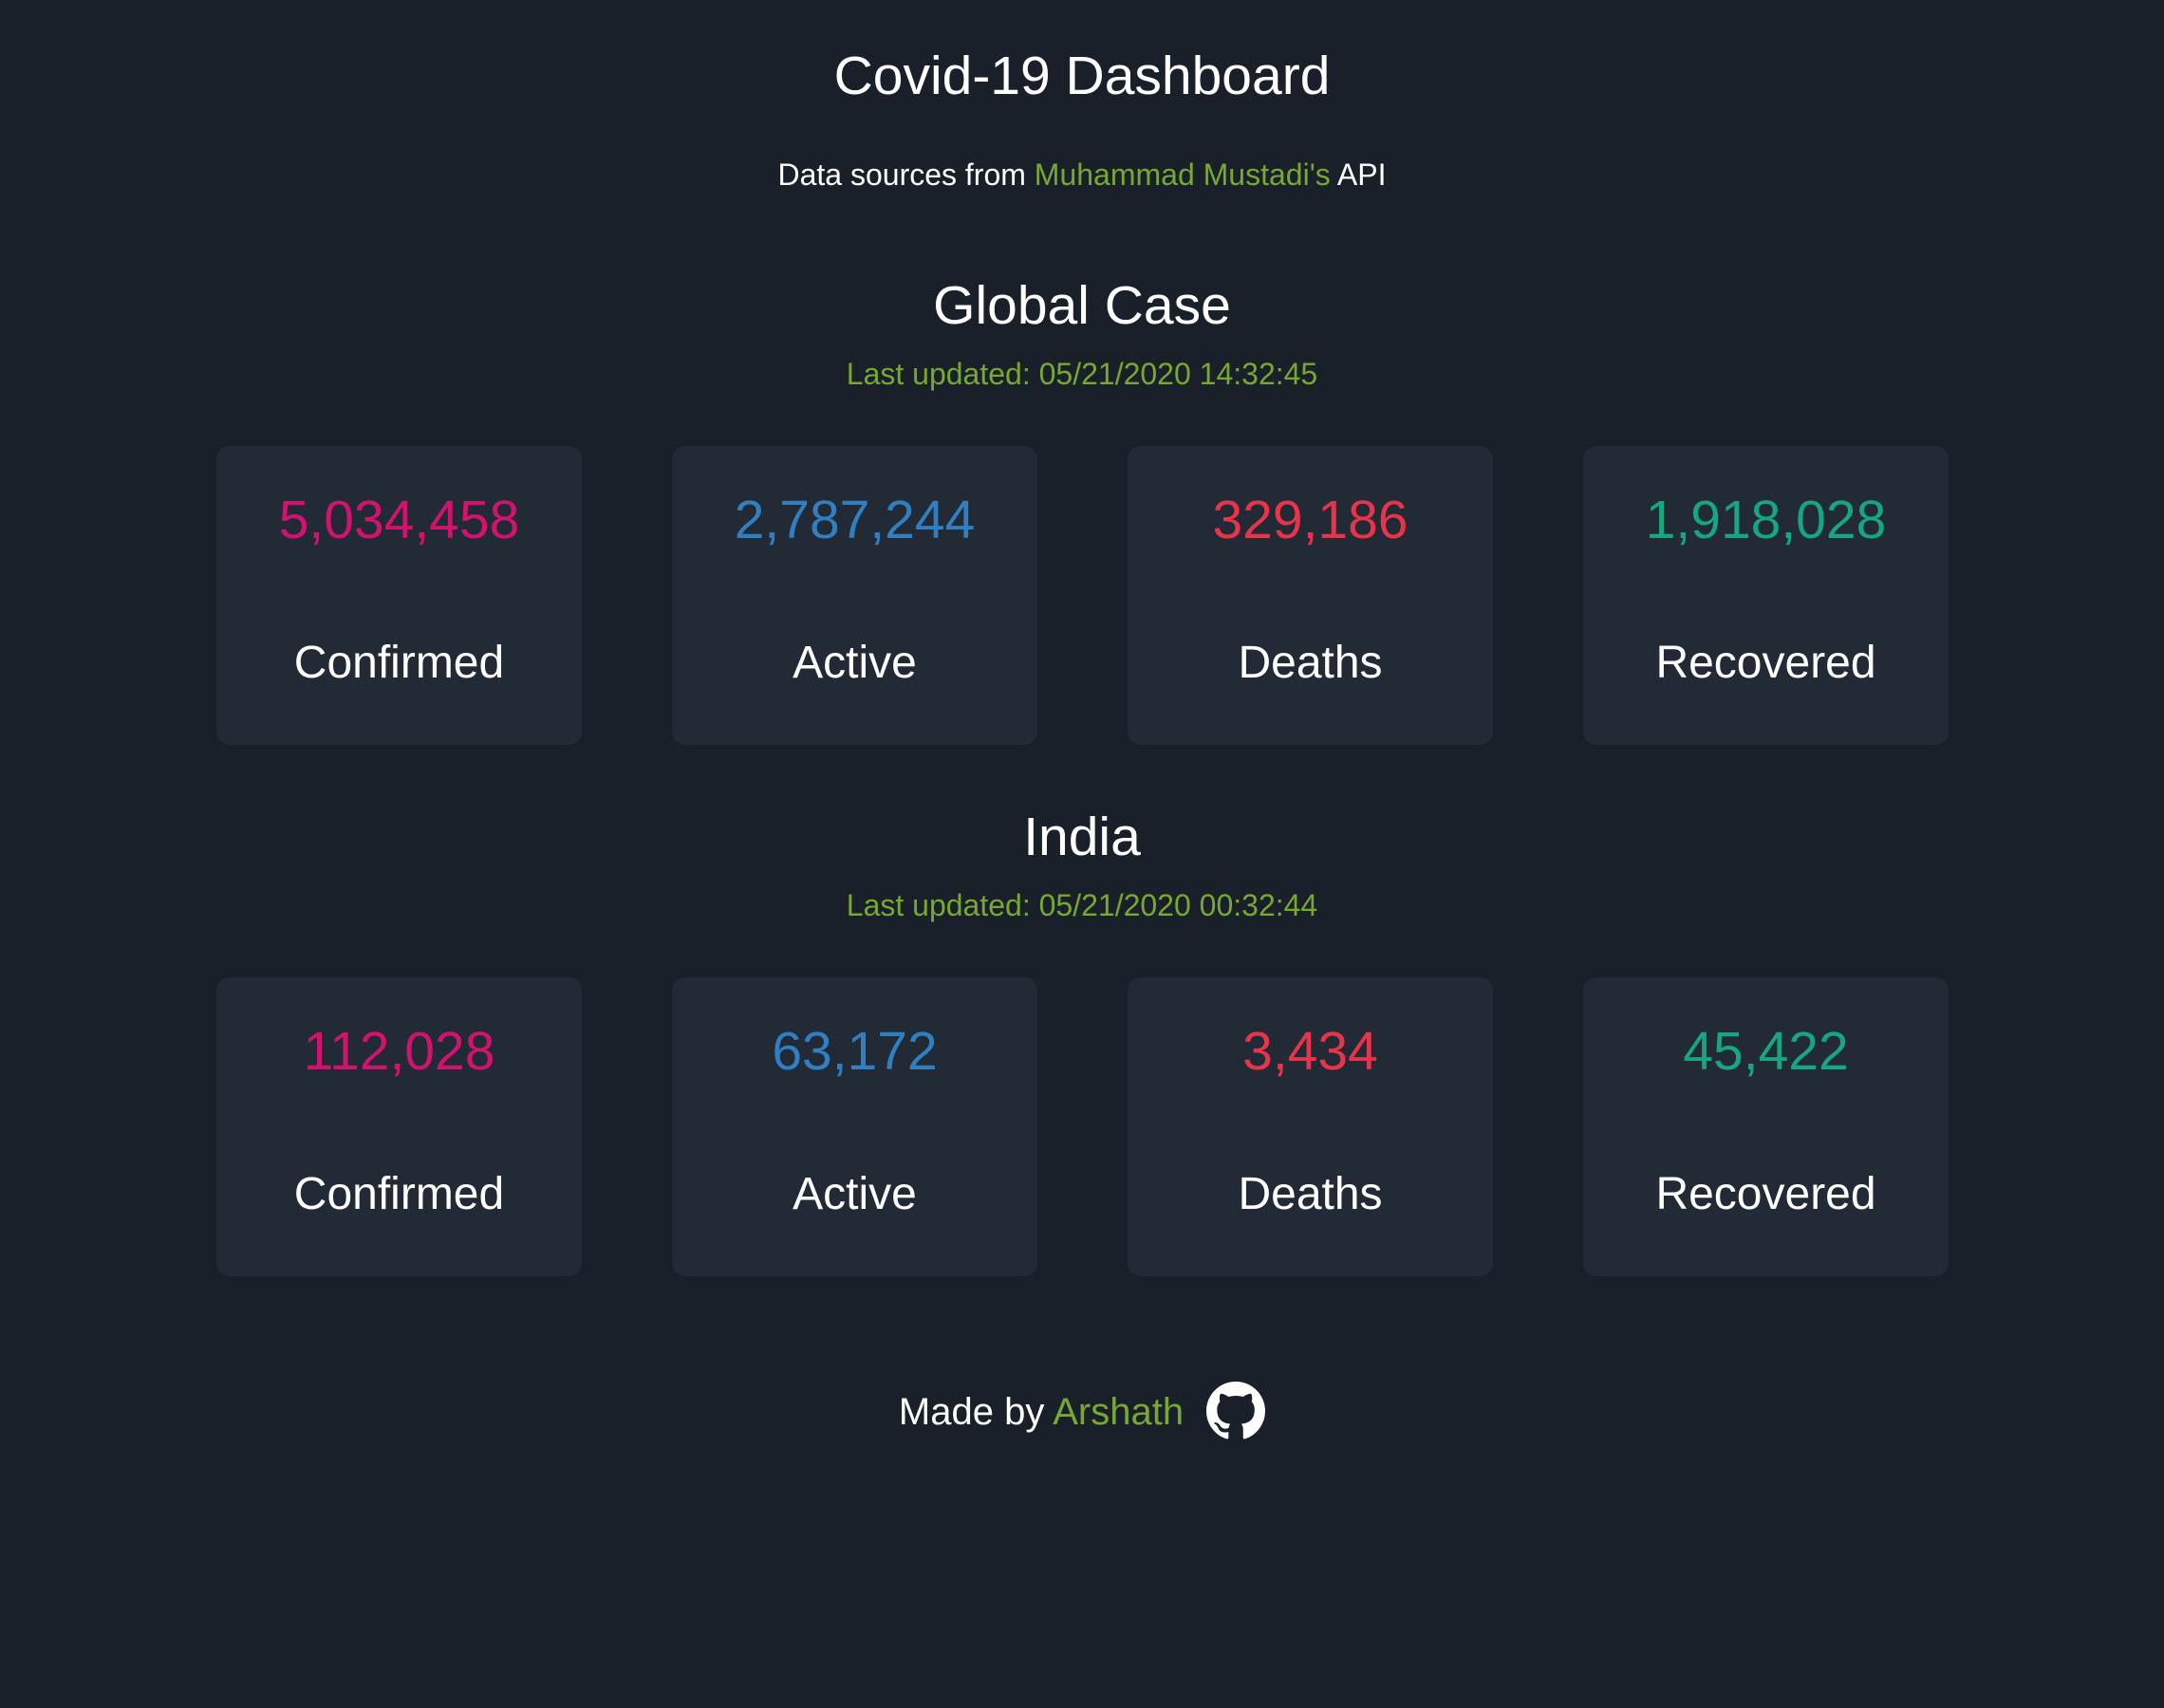 This screenshot has width=2164, height=1708. Describe the element at coordinates (1310, 1126) in the screenshot. I see `india-deaths-card: 3,434 Deaths` at that location.